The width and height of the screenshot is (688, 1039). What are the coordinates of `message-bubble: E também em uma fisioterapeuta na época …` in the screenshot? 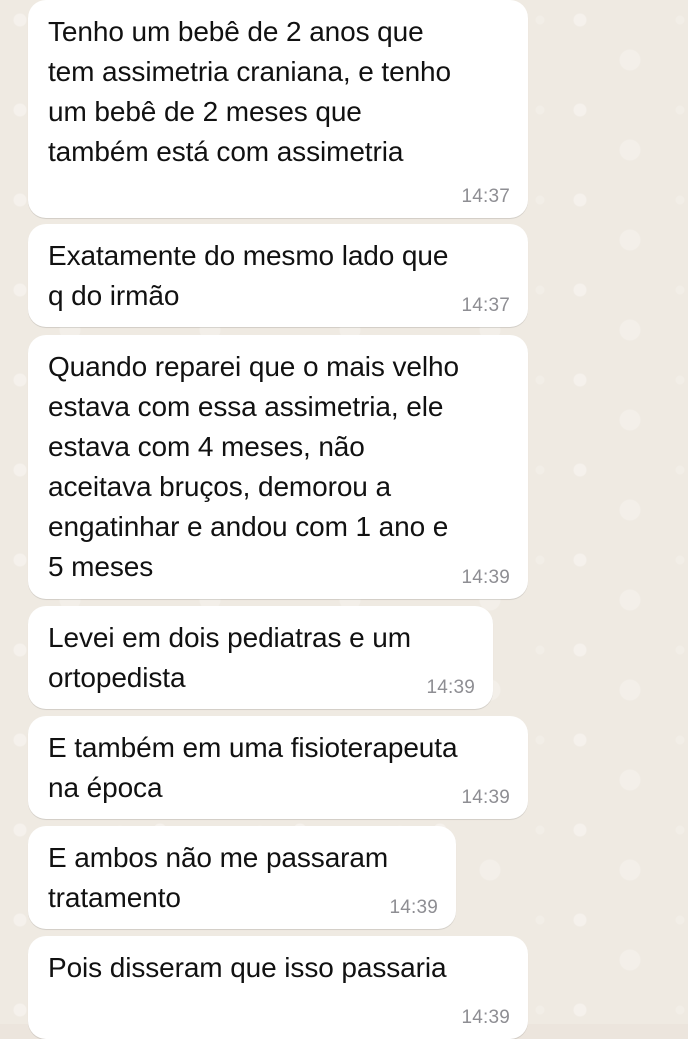 It's located at (278, 767).